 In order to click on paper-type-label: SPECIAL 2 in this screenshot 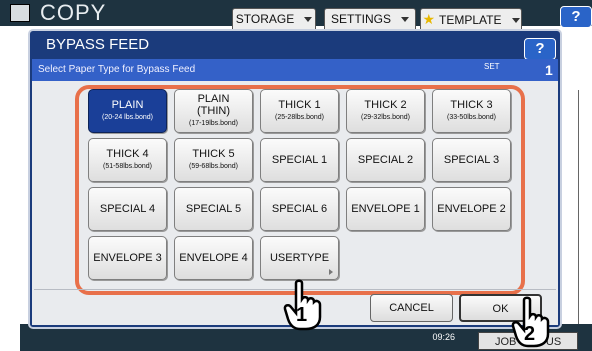, I will do `click(385, 160)`.